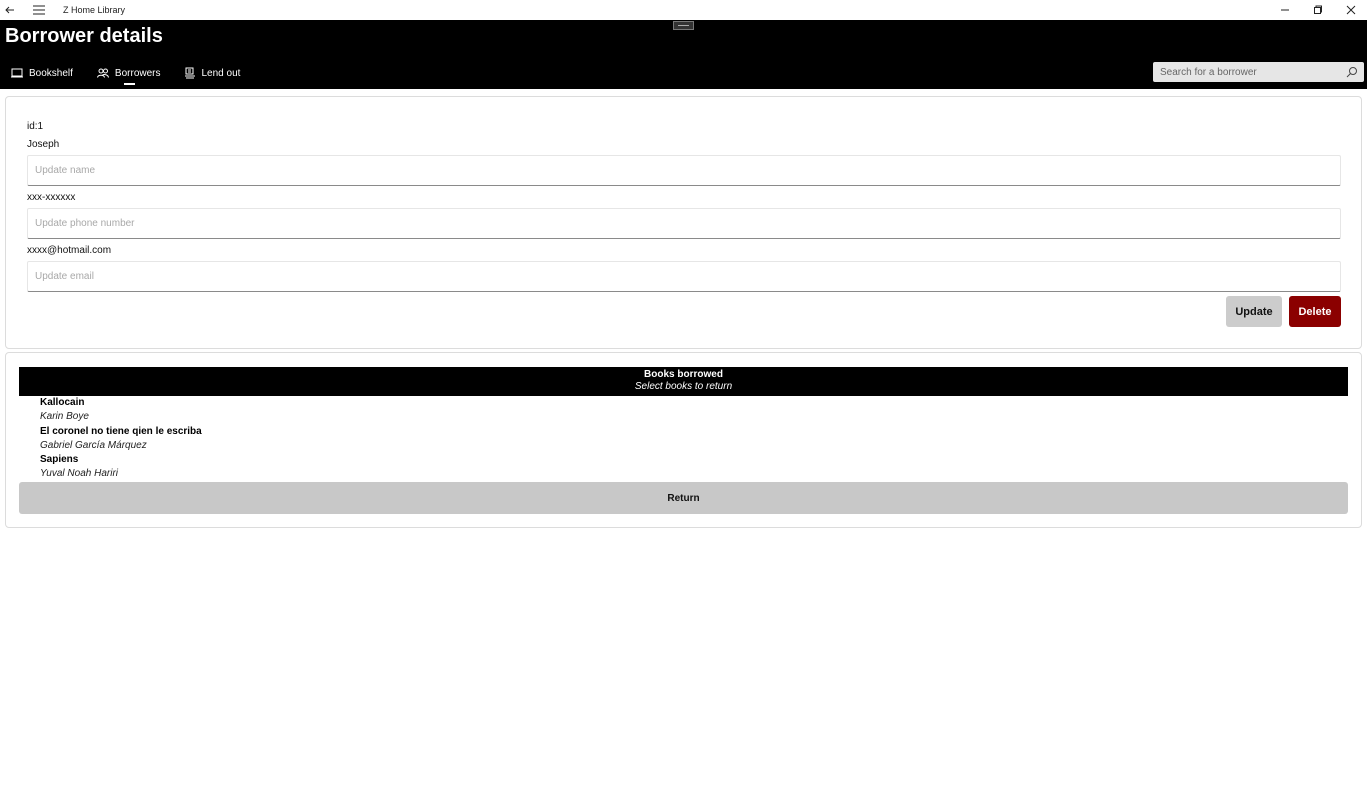  Describe the element at coordinates (683, 25) in the screenshot. I see `drag-handle` at that location.